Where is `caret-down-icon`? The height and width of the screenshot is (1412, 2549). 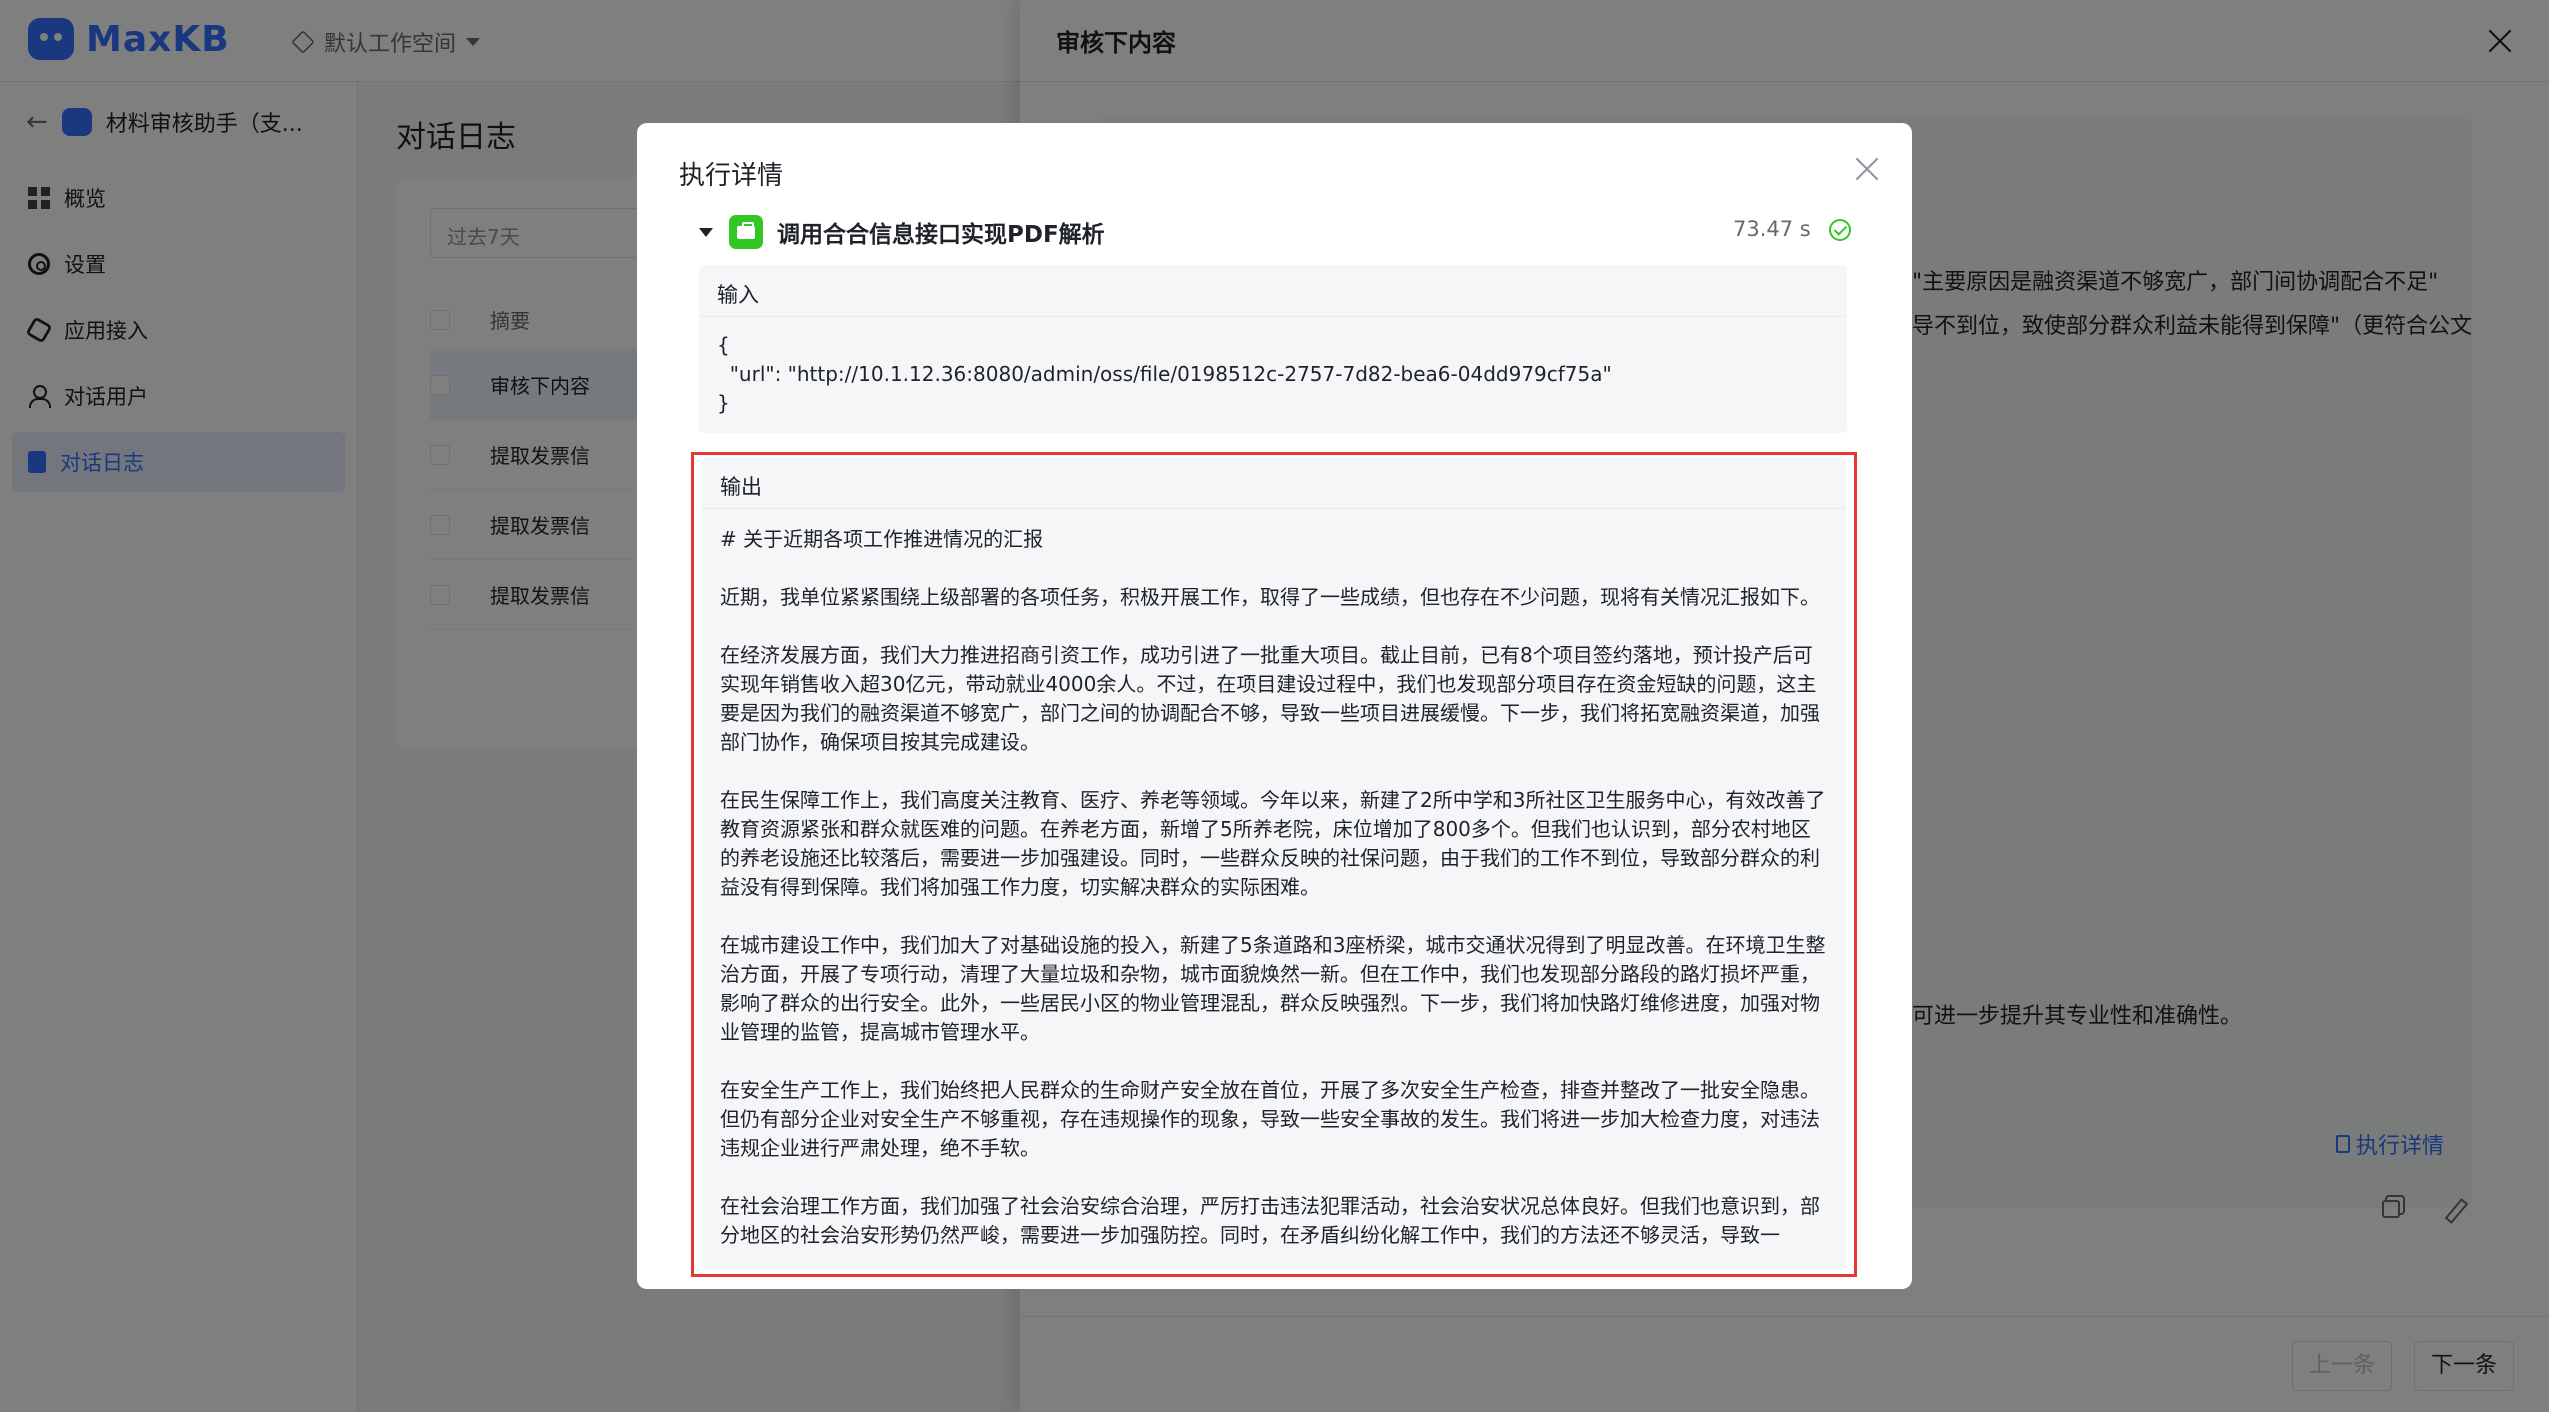
caret-down-icon is located at coordinates (706, 232).